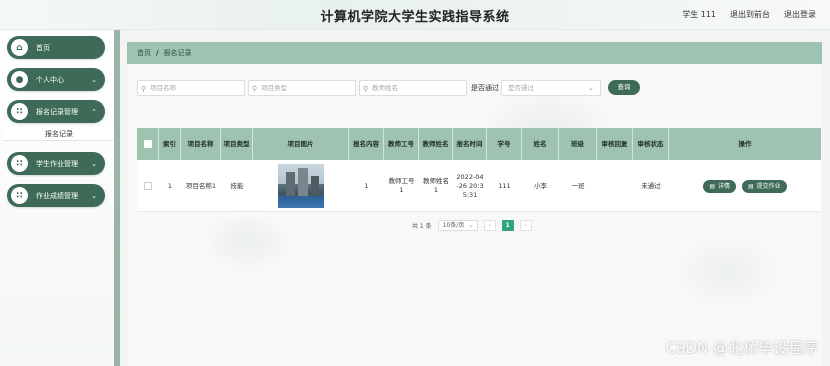 The width and height of the screenshot is (830, 366). I want to click on back-to-front-link: 退出到前台, so click(750, 14).